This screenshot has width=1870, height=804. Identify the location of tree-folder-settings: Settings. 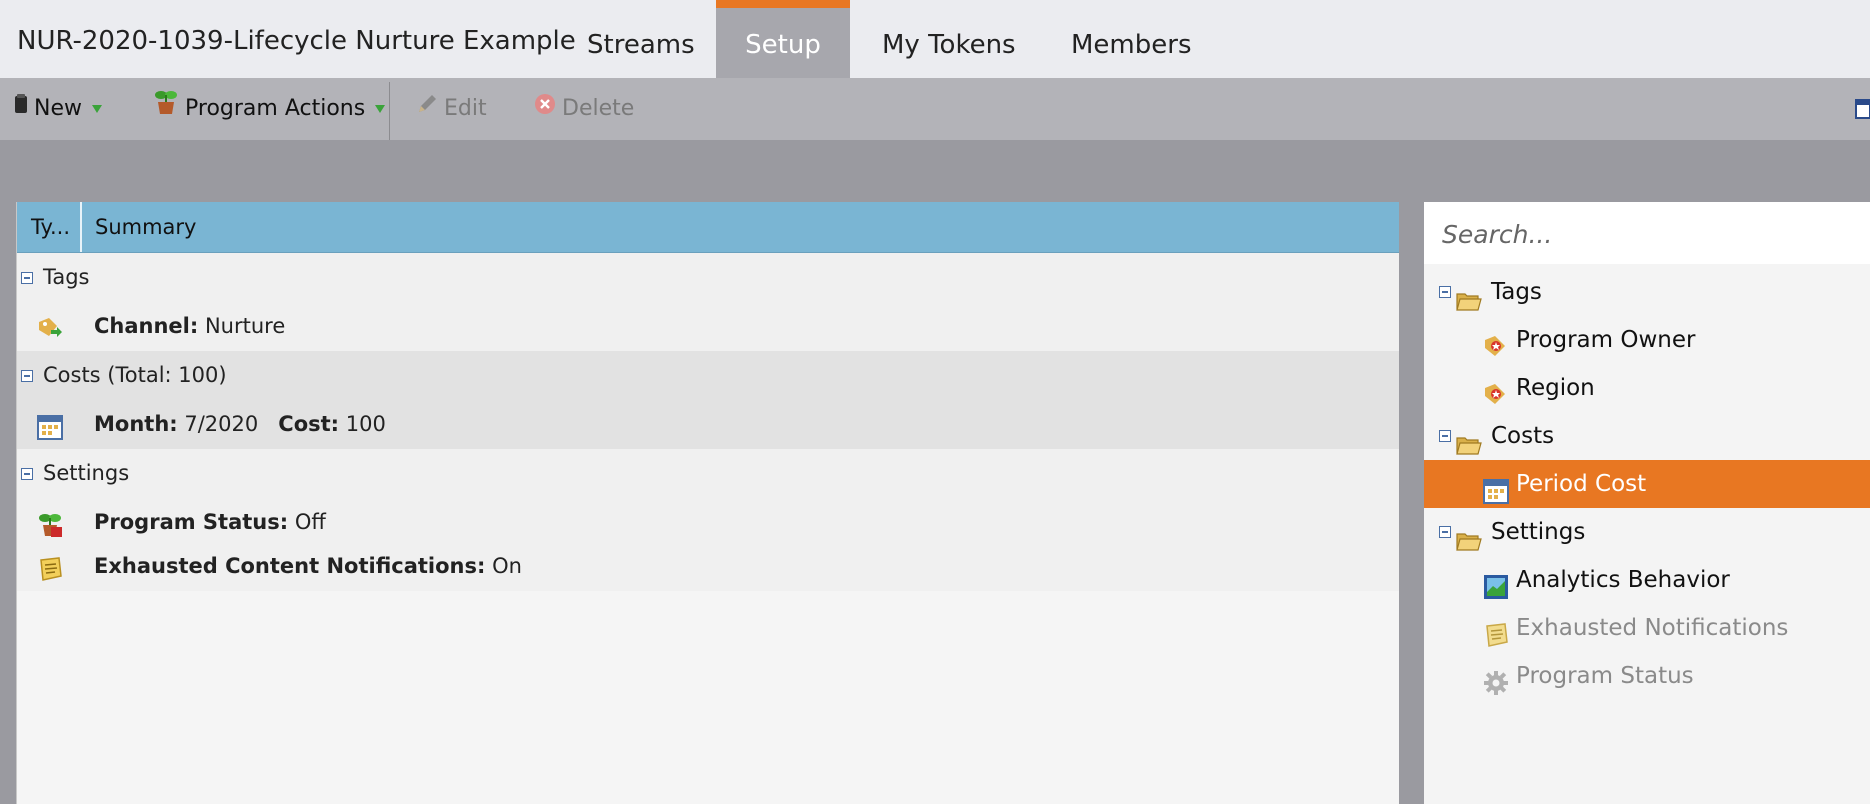
(1647, 532).